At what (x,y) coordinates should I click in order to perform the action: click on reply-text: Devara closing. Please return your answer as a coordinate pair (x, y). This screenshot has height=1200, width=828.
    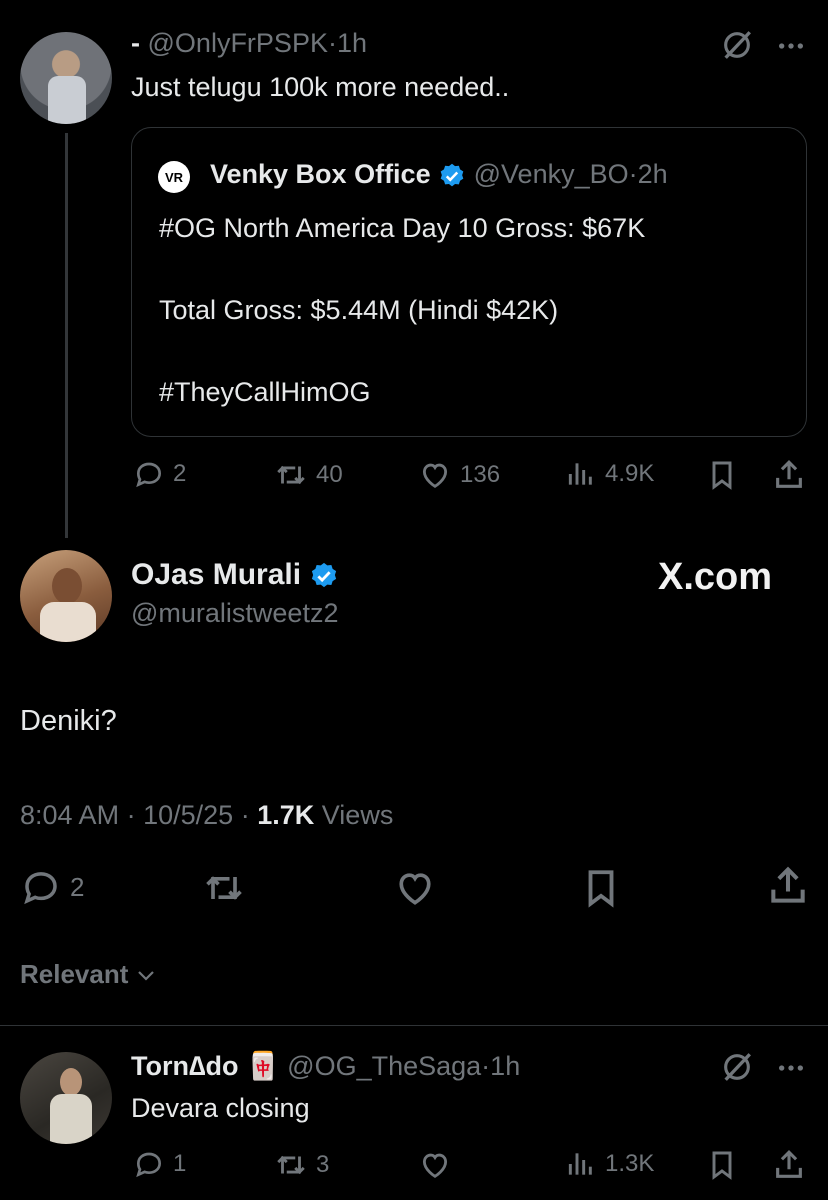
    Looking at the image, I should click on (220, 1108).